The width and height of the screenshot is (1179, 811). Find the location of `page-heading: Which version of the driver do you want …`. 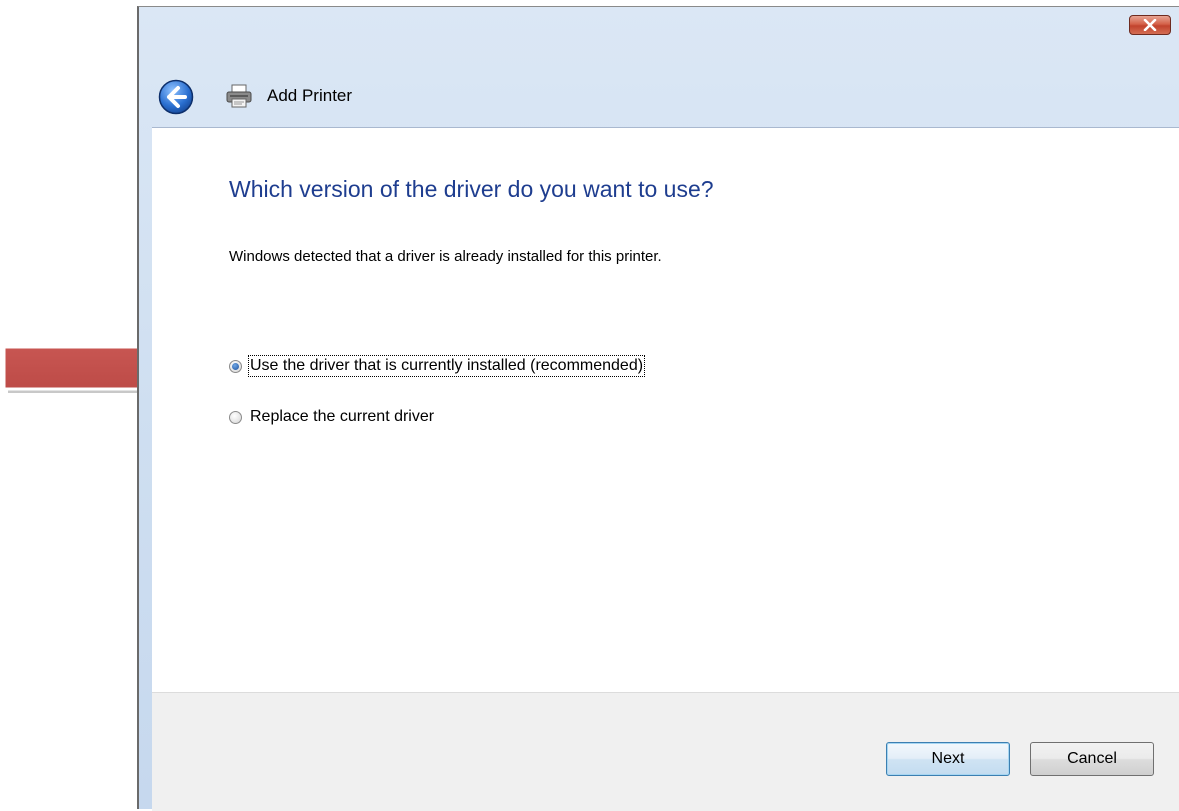

page-heading: Which version of the driver do you want … is located at coordinates (471, 189).